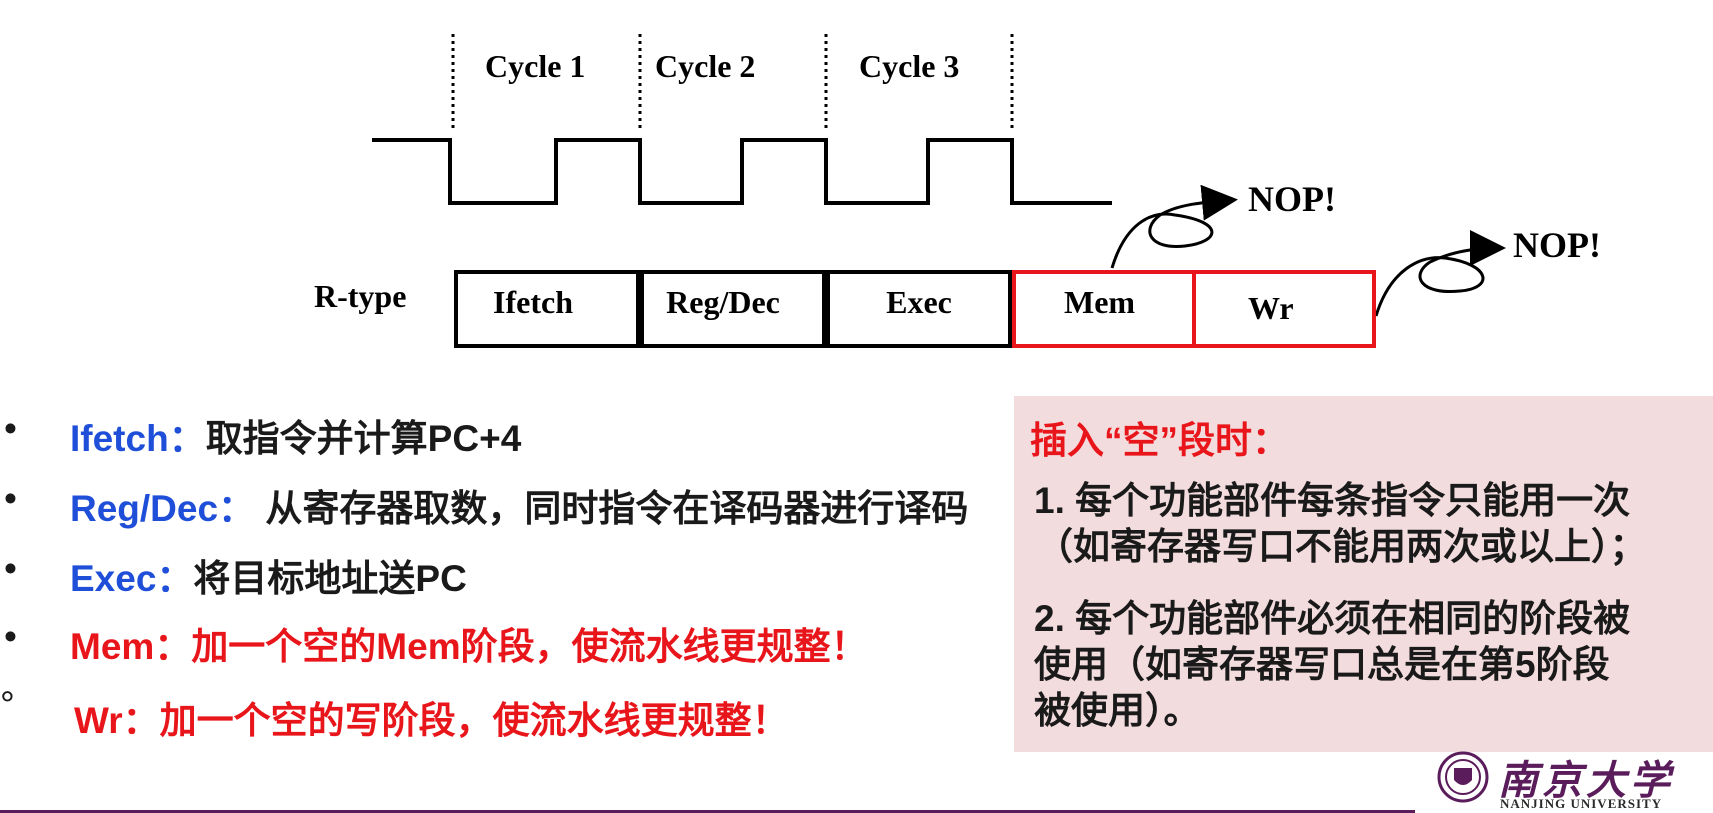  I want to click on stage-mem: Mem, so click(1104, 309).